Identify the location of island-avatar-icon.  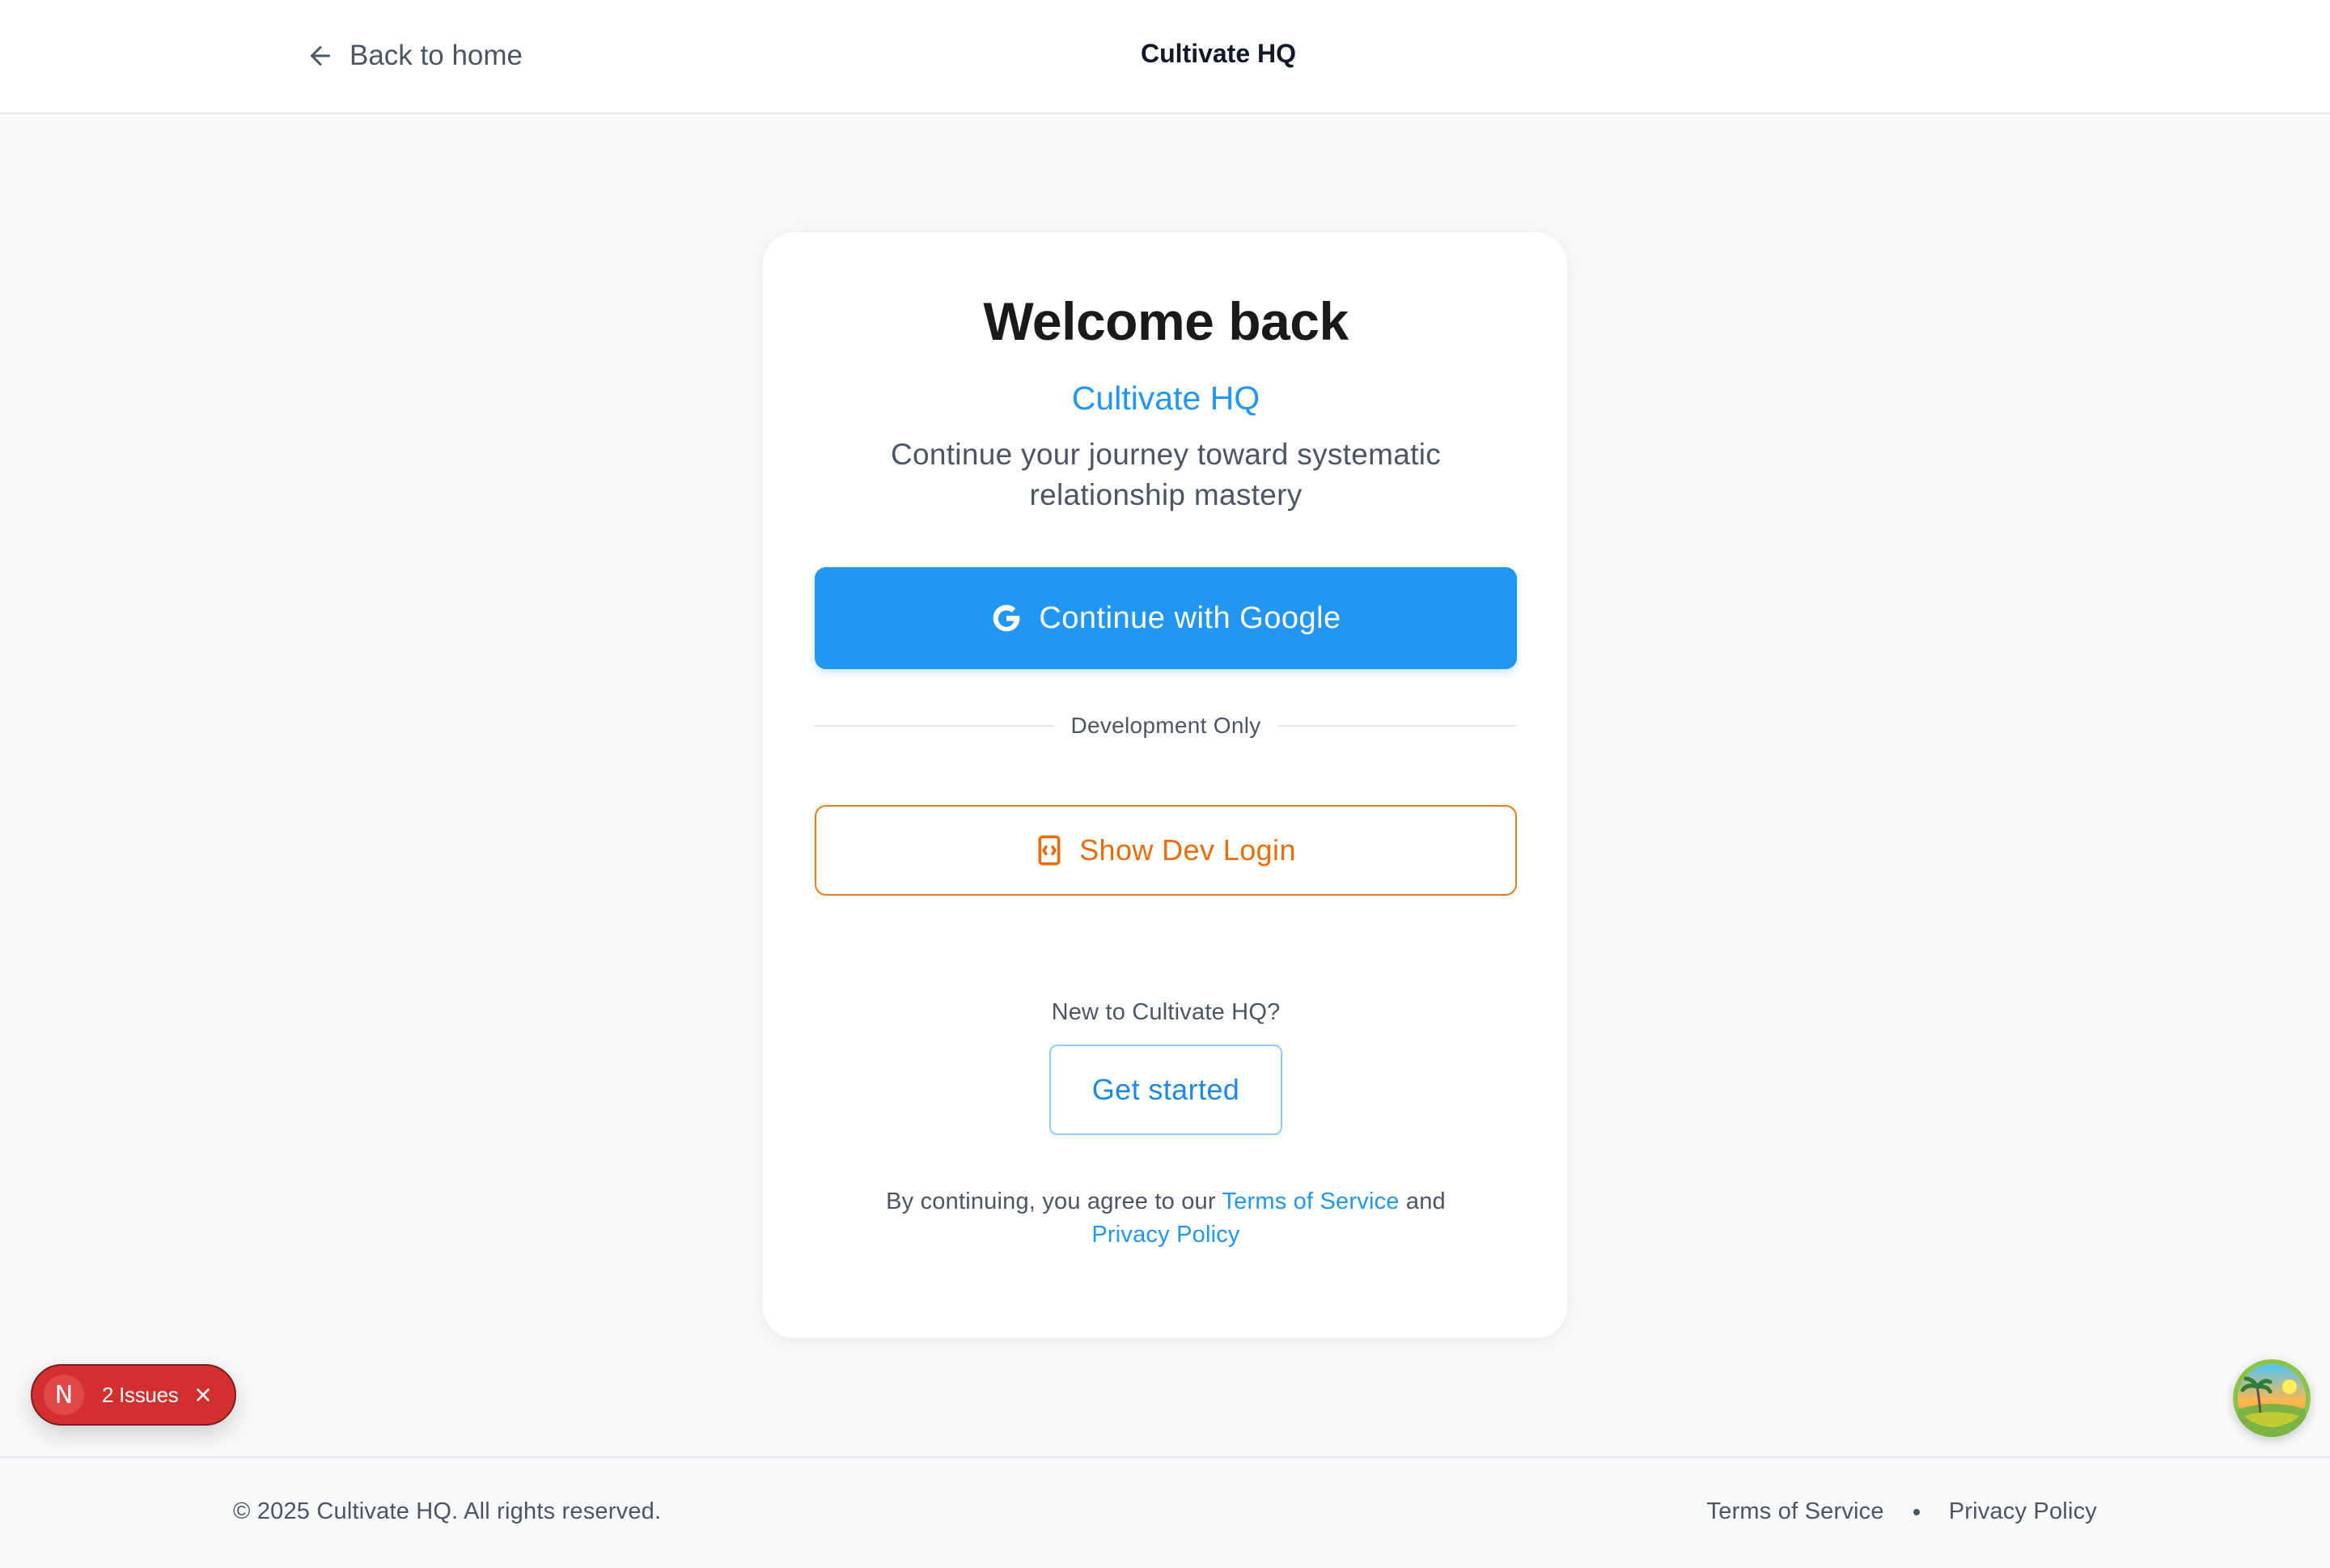
(2272, 1398).